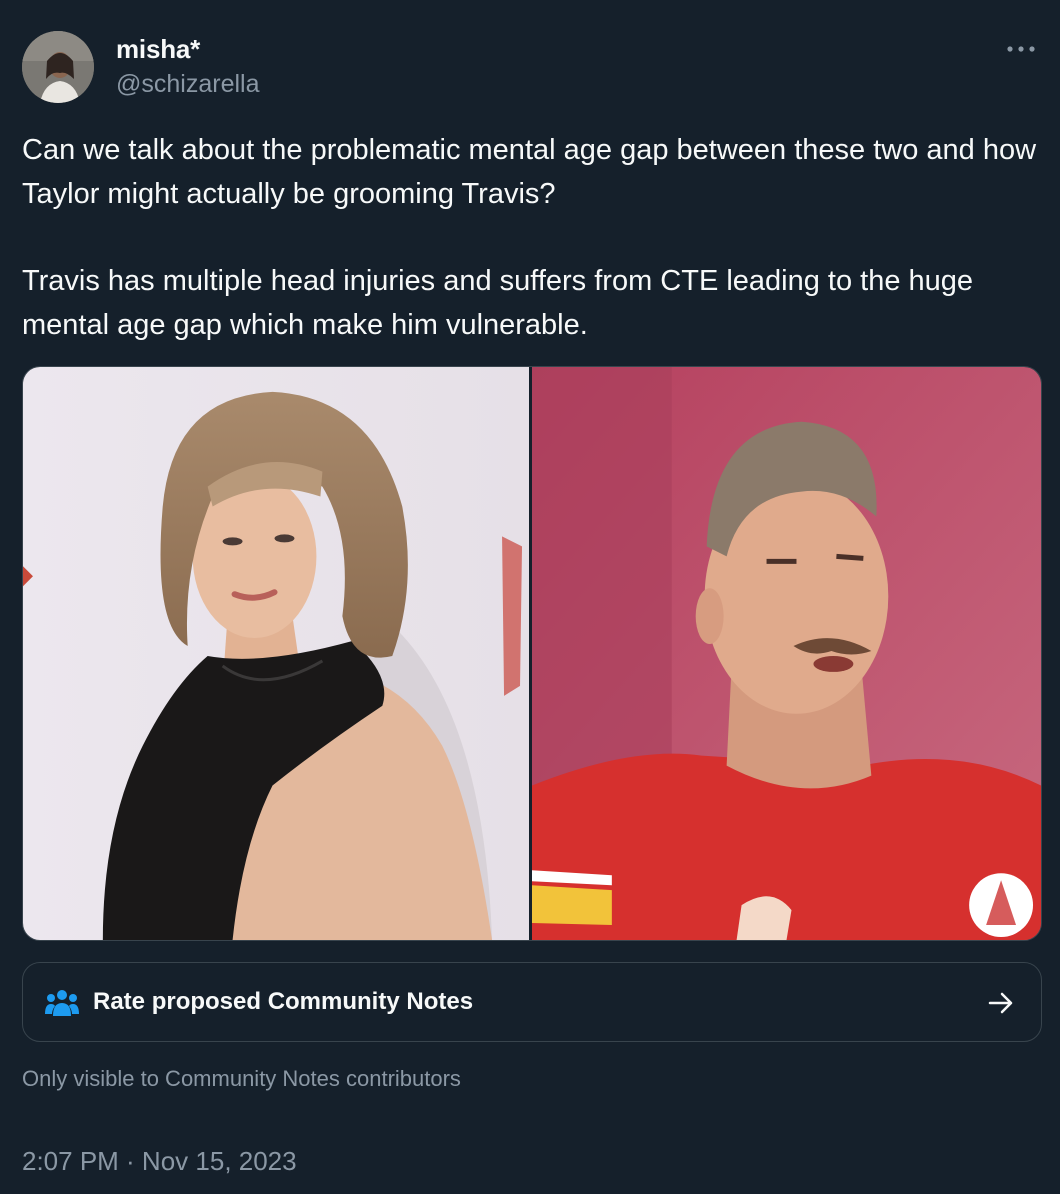  I want to click on community-notes-label: Rate proposed Community Notes, so click(283, 1001).